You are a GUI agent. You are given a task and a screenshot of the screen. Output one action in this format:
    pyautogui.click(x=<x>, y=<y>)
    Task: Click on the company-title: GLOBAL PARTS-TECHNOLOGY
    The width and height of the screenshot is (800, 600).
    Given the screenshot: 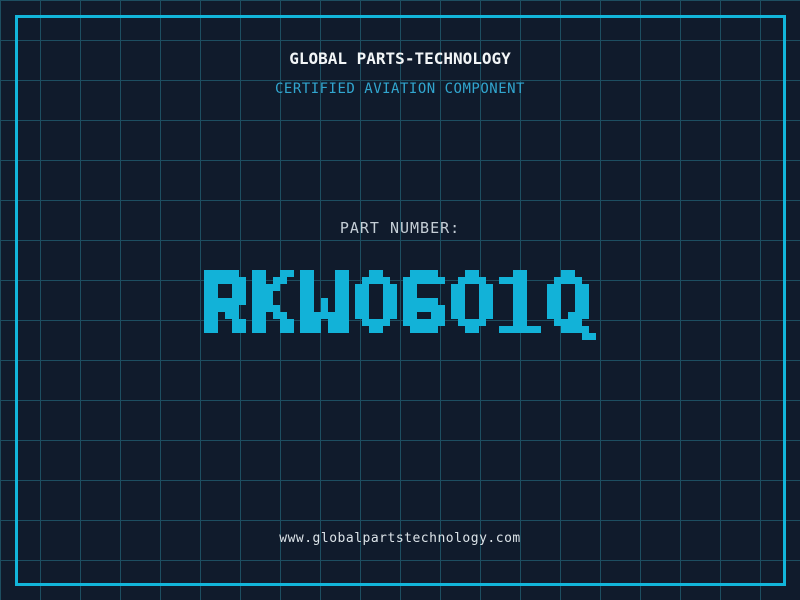 What is the action you would take?
    pyautogui.click(x=400, y=58)
    